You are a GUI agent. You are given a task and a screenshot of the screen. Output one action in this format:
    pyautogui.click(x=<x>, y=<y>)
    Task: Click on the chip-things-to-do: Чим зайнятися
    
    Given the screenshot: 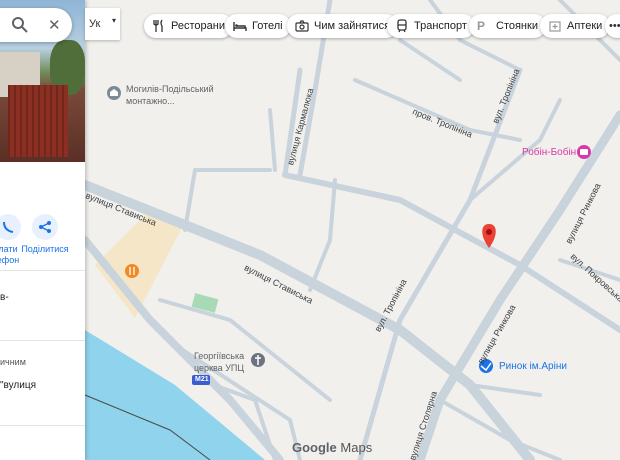 What is the action you would take?
    pyautogui.click(x=343, y=26)
    